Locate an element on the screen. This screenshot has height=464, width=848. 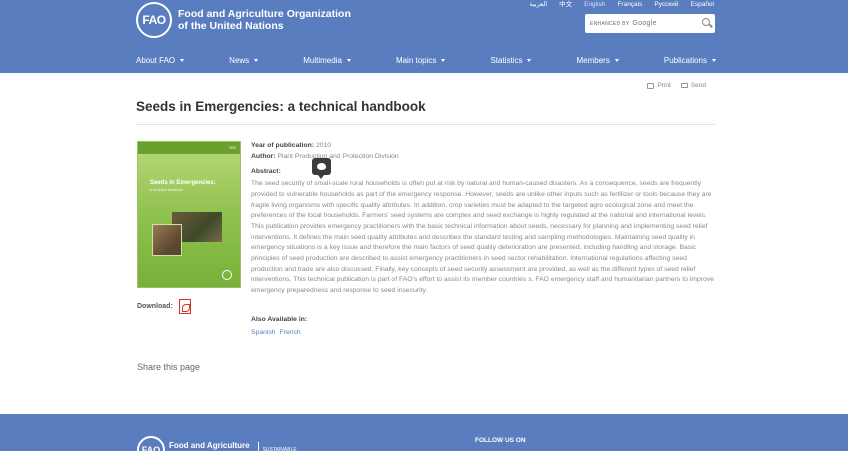
nav-statistics: Statistics is located at coordinates (511, 60).